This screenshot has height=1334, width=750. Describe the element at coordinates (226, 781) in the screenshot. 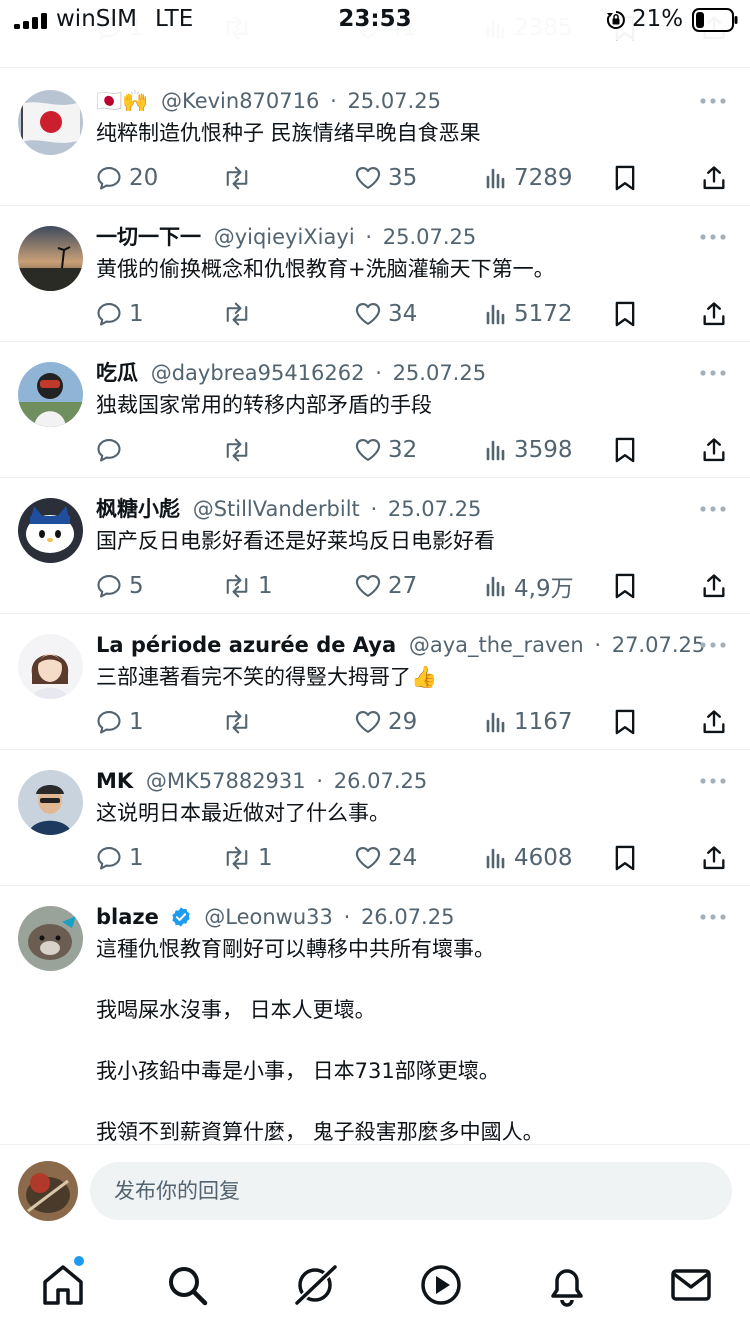

I see `user-handle: @MK57882931` at that location.